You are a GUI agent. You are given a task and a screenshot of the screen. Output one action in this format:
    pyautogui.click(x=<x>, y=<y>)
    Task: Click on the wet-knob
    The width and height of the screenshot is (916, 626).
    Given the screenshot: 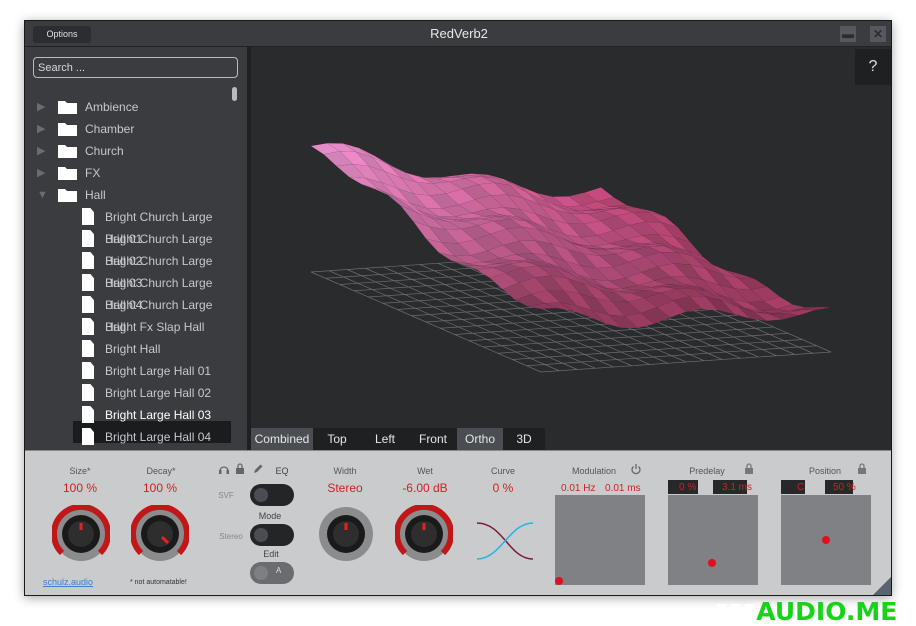 What is the action you would take?
    pyautogui.click(x=424, y=534)
    